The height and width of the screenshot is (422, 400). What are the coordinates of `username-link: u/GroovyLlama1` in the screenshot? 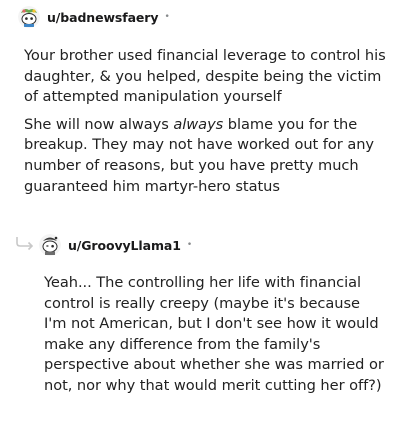 It's located at (124, 245).